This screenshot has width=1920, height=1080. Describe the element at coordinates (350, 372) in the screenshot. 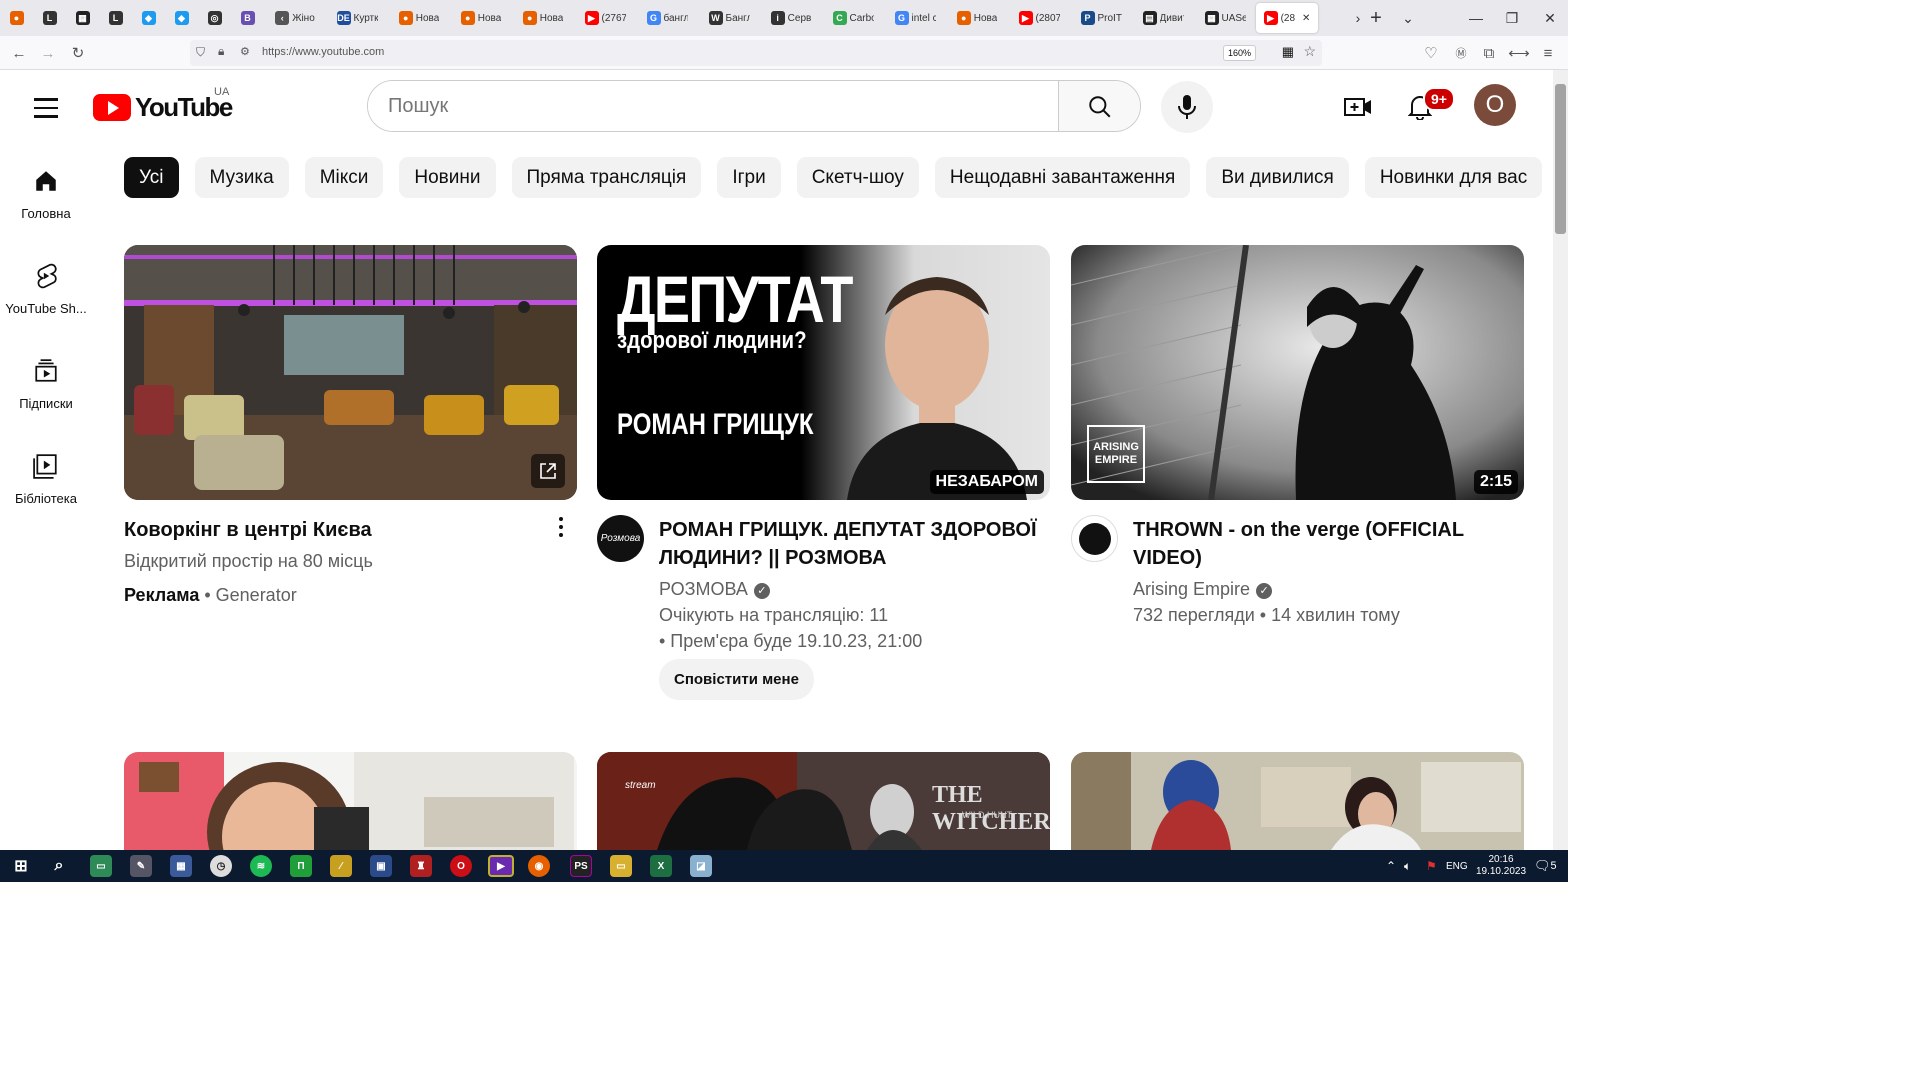

I see `ad-thumbnail` at that location.